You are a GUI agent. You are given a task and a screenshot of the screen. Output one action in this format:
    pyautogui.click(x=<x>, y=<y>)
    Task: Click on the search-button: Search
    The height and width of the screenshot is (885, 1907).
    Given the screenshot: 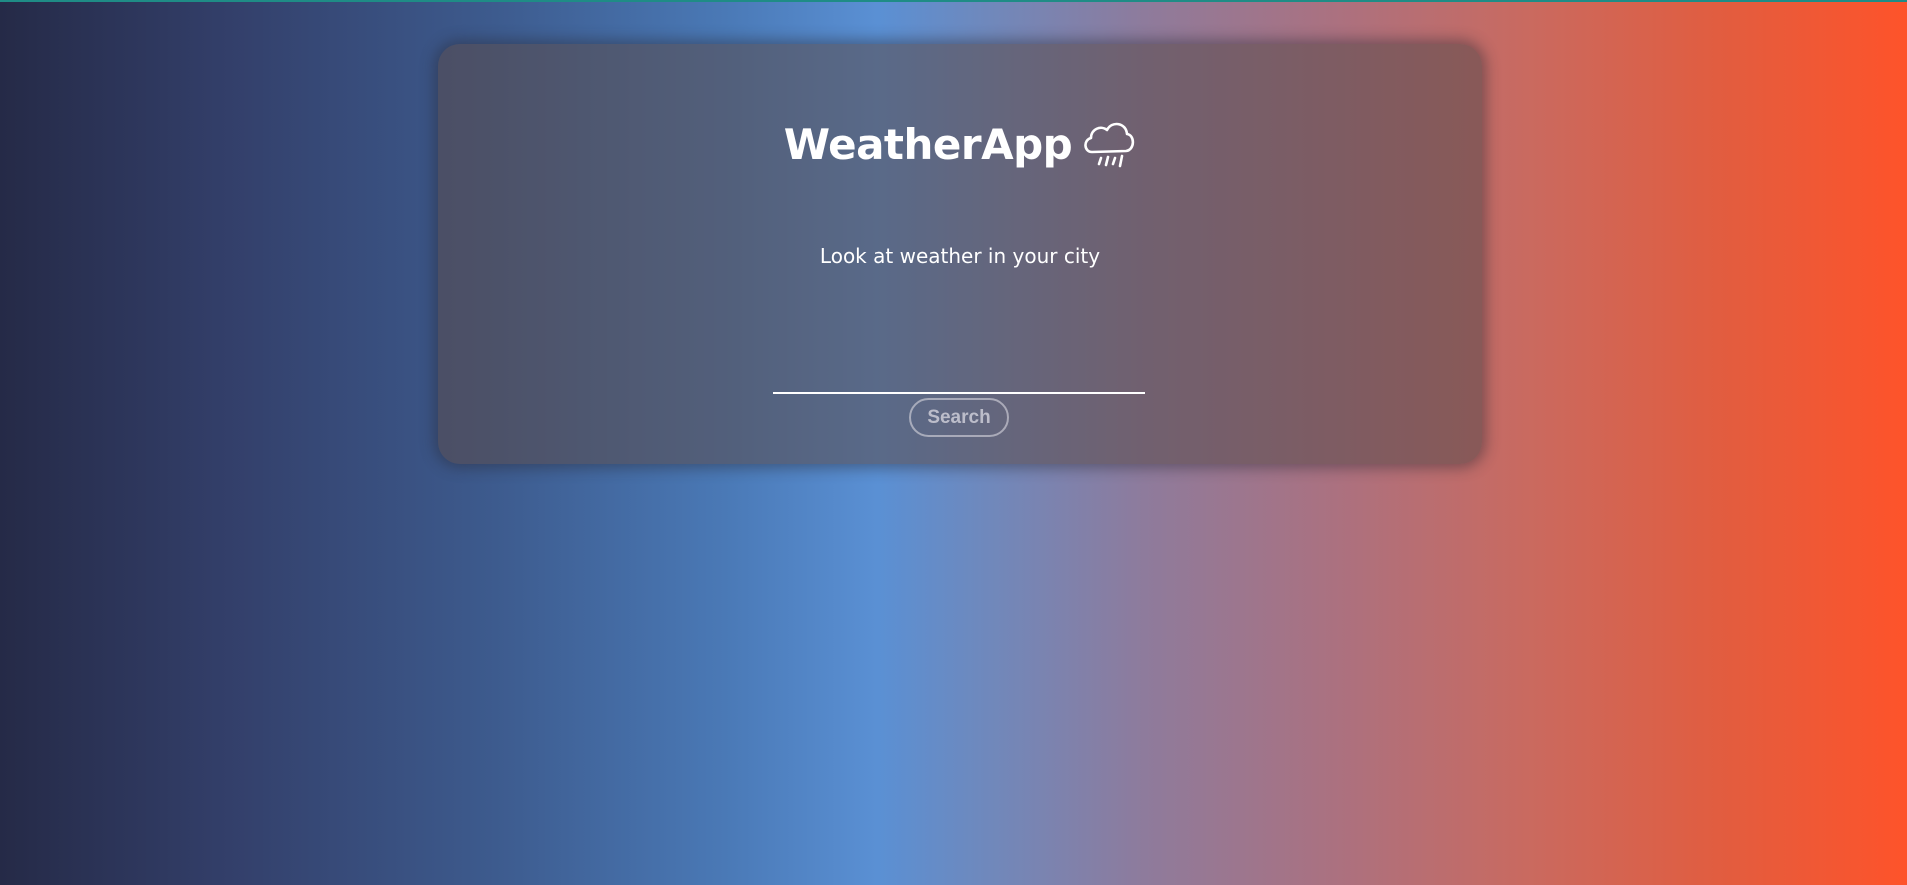 What is the action you would take?
    pyautogui.click(x=959, y=417)
    